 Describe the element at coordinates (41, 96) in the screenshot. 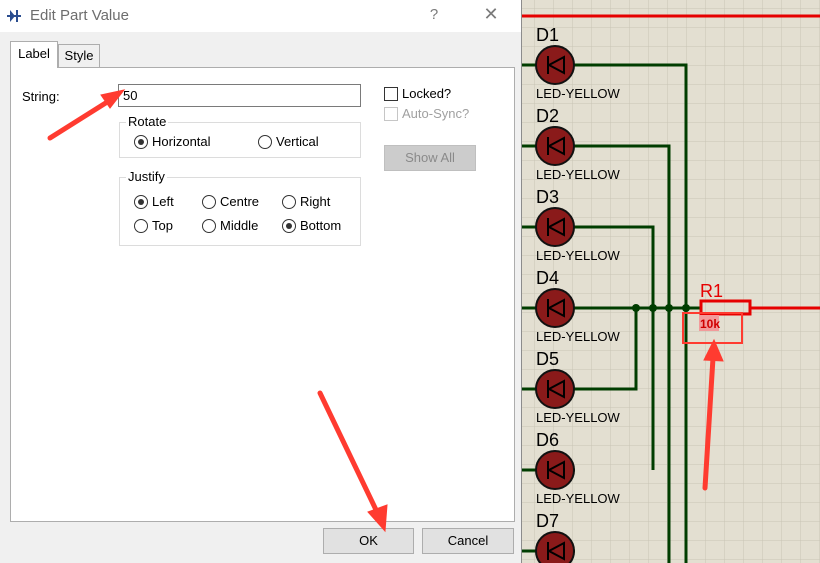

I see `string-label: String:` at that location.